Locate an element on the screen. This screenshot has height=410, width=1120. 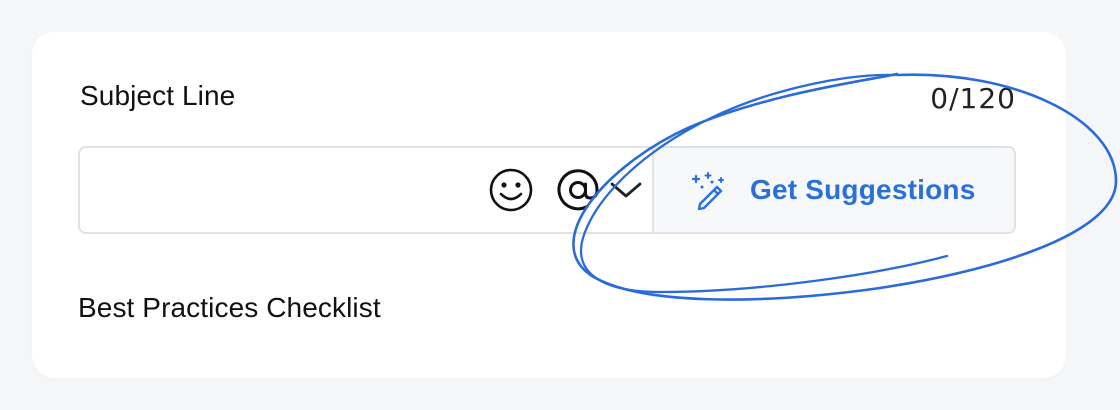
magic-wand-icon is located at coordinates (707, 191).